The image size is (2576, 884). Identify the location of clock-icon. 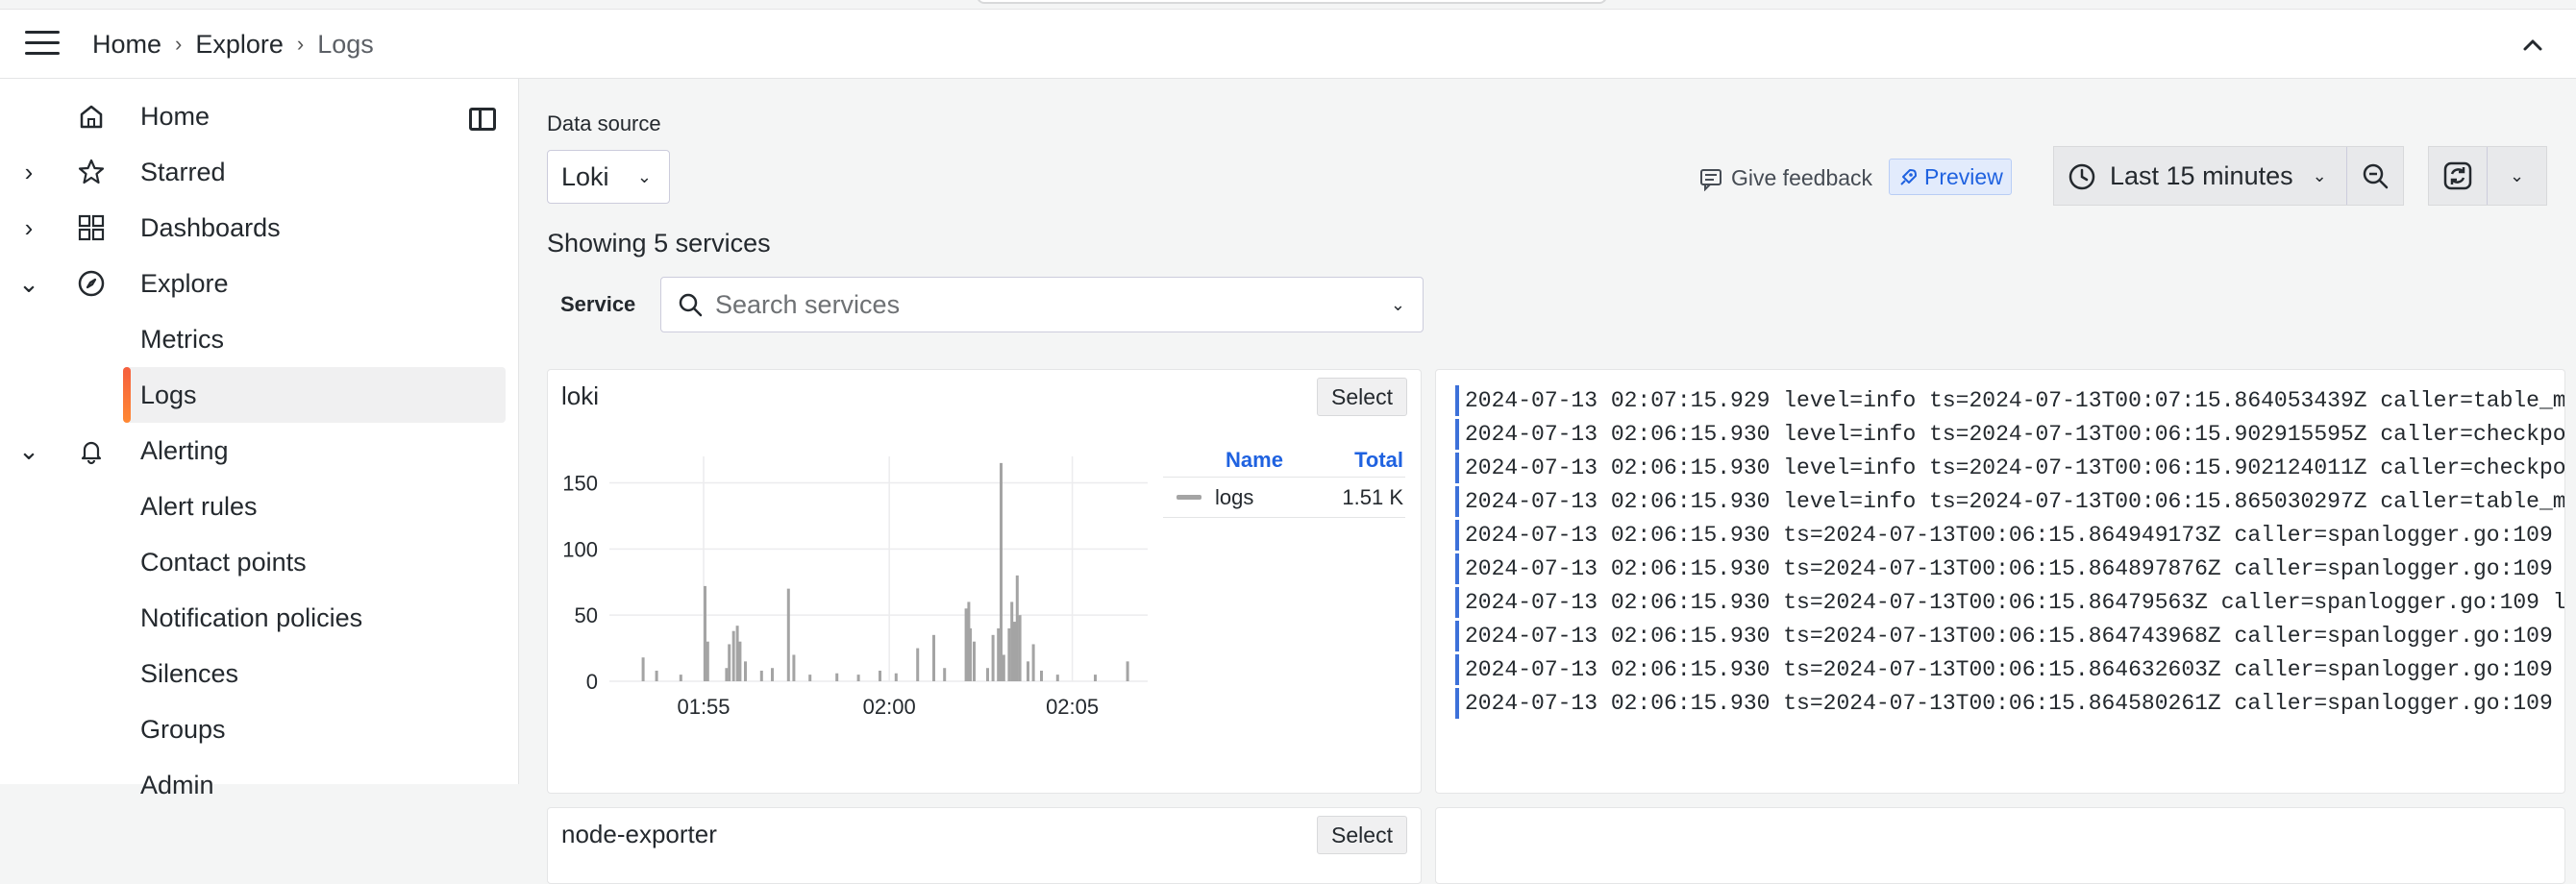
(2081, 177).